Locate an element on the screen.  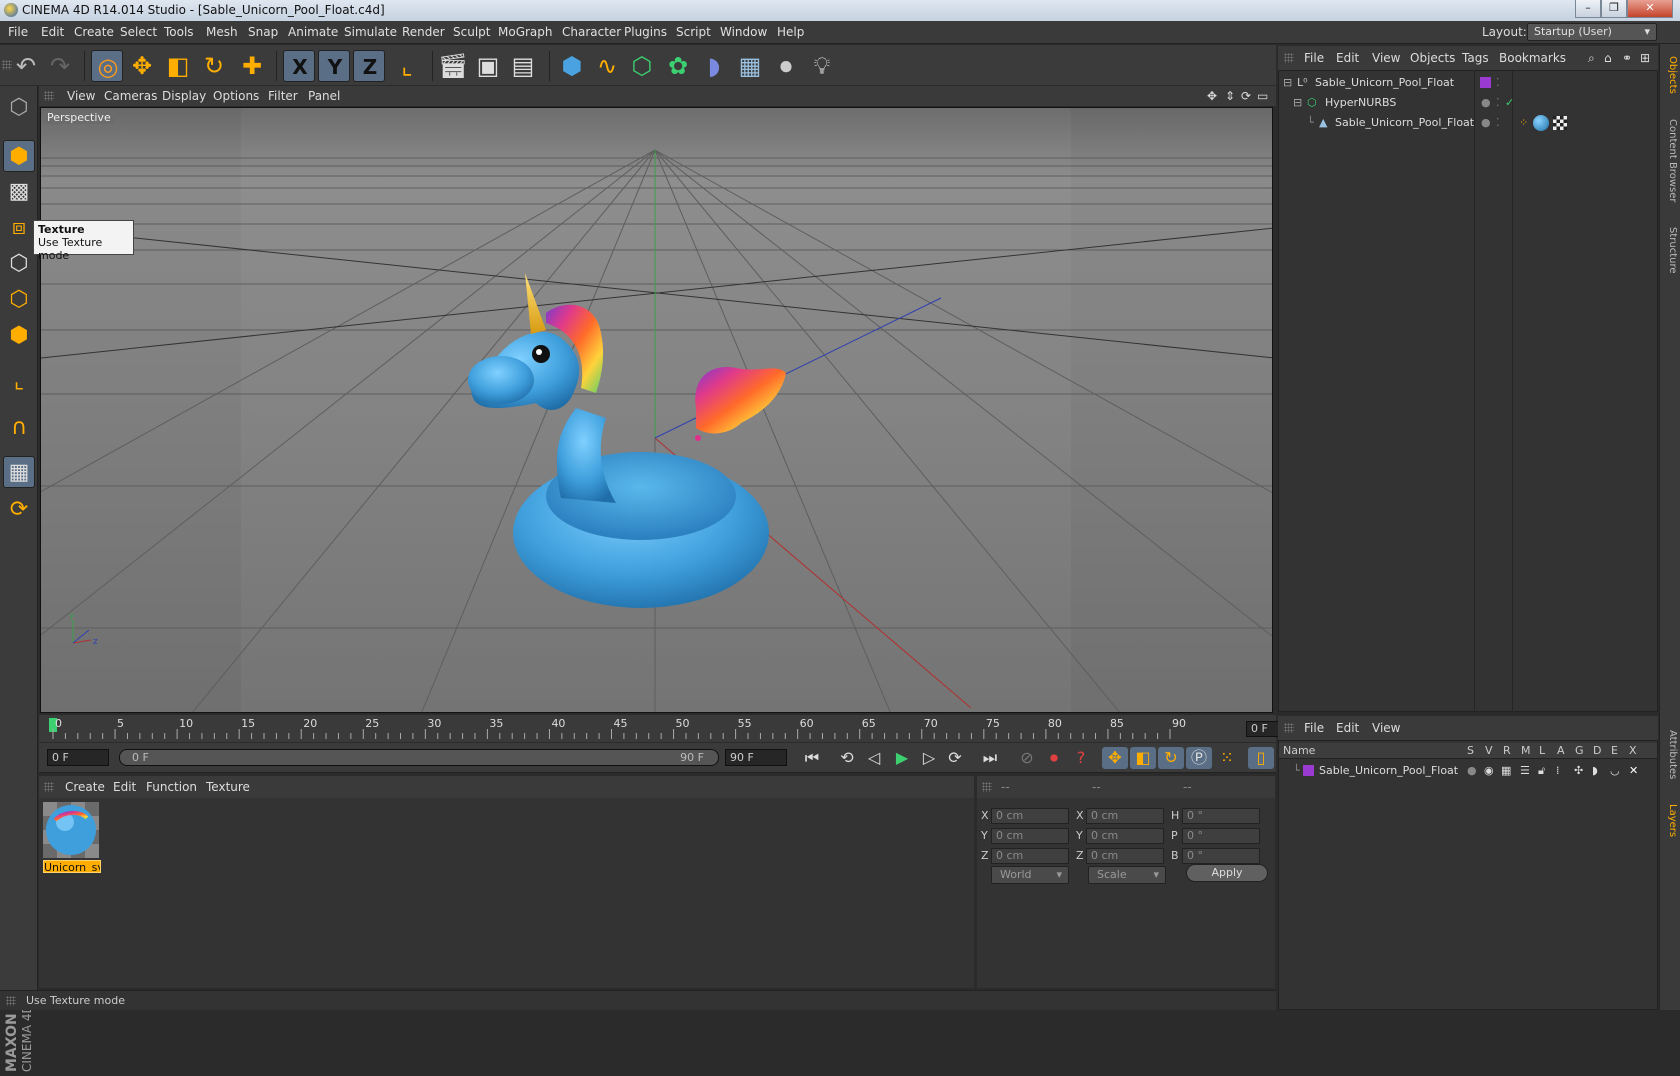
menu-mesh: Mesh is located at coordinates (222, 32).